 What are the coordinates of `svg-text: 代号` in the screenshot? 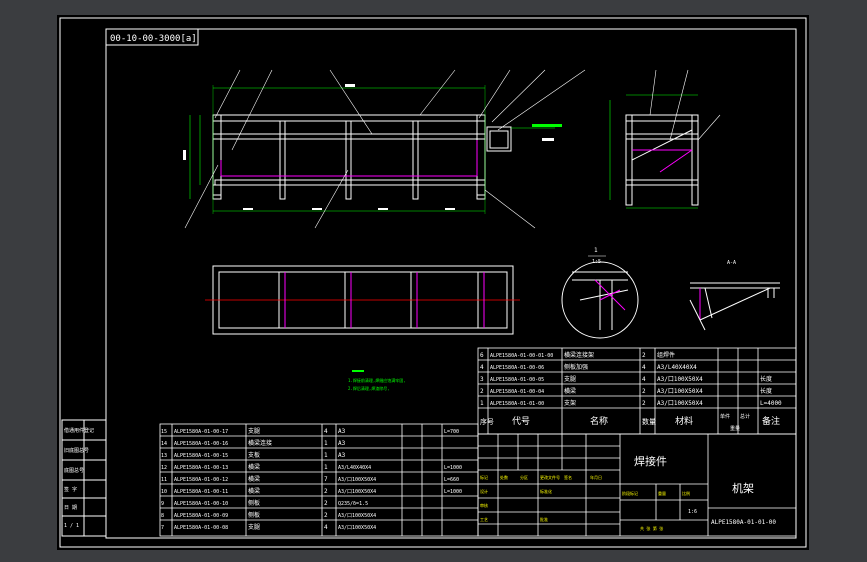 It's located at (521, 421).